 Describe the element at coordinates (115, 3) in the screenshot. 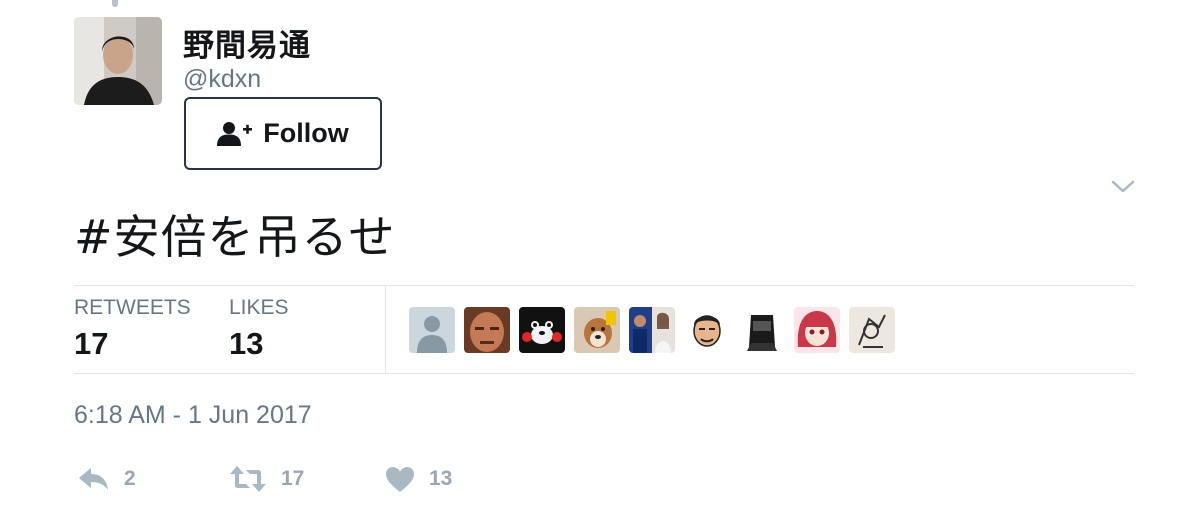

I see `thread-connector` at that location.